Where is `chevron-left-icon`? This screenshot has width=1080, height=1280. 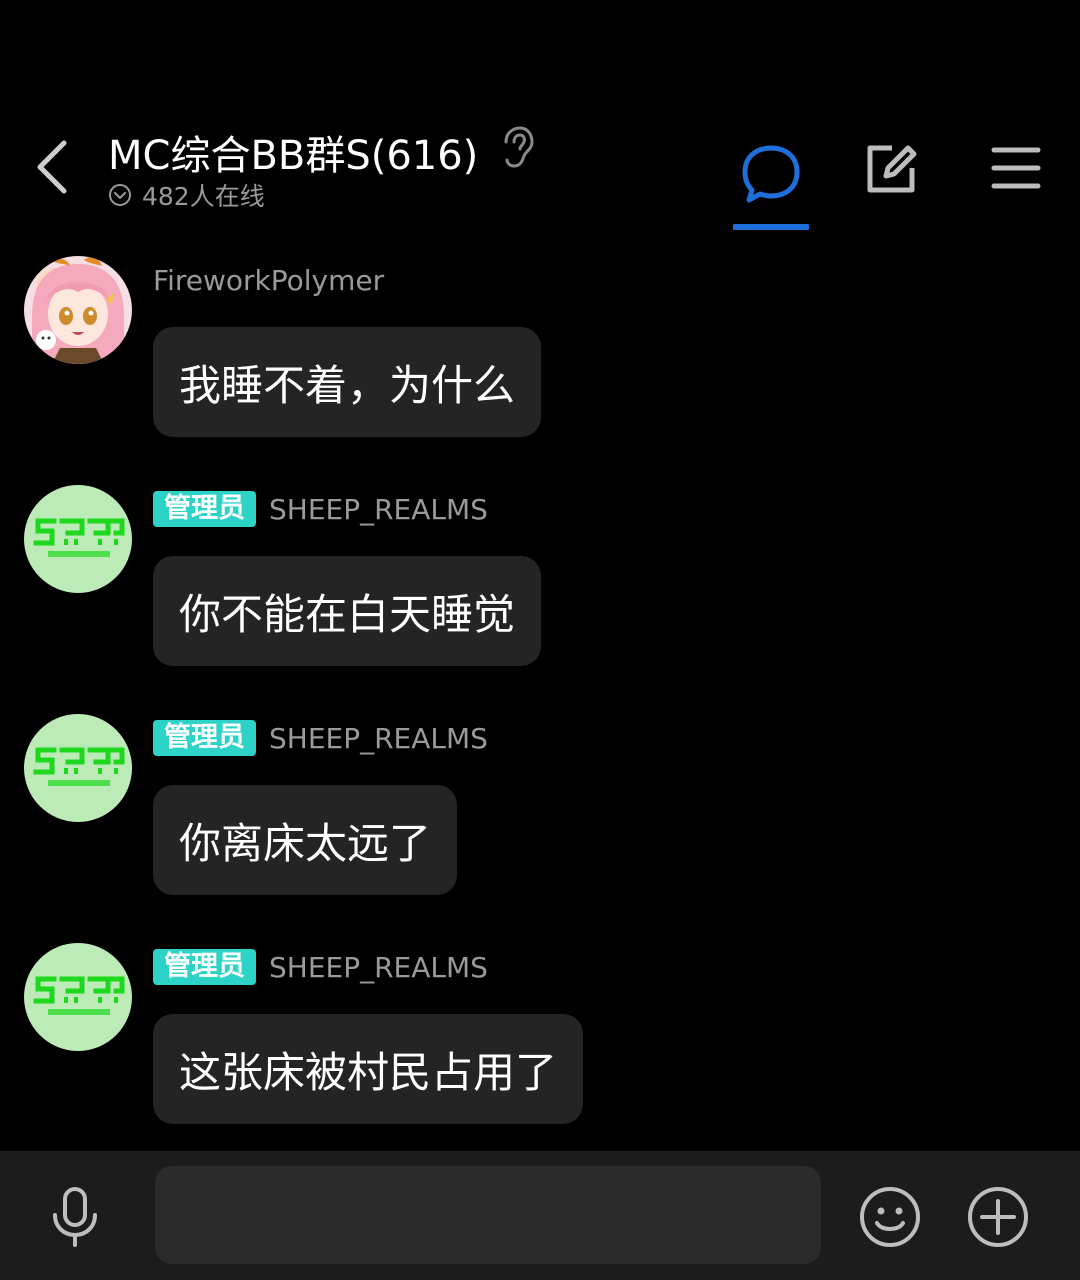
chevron-left-icon is located at coordinates (52, 167).